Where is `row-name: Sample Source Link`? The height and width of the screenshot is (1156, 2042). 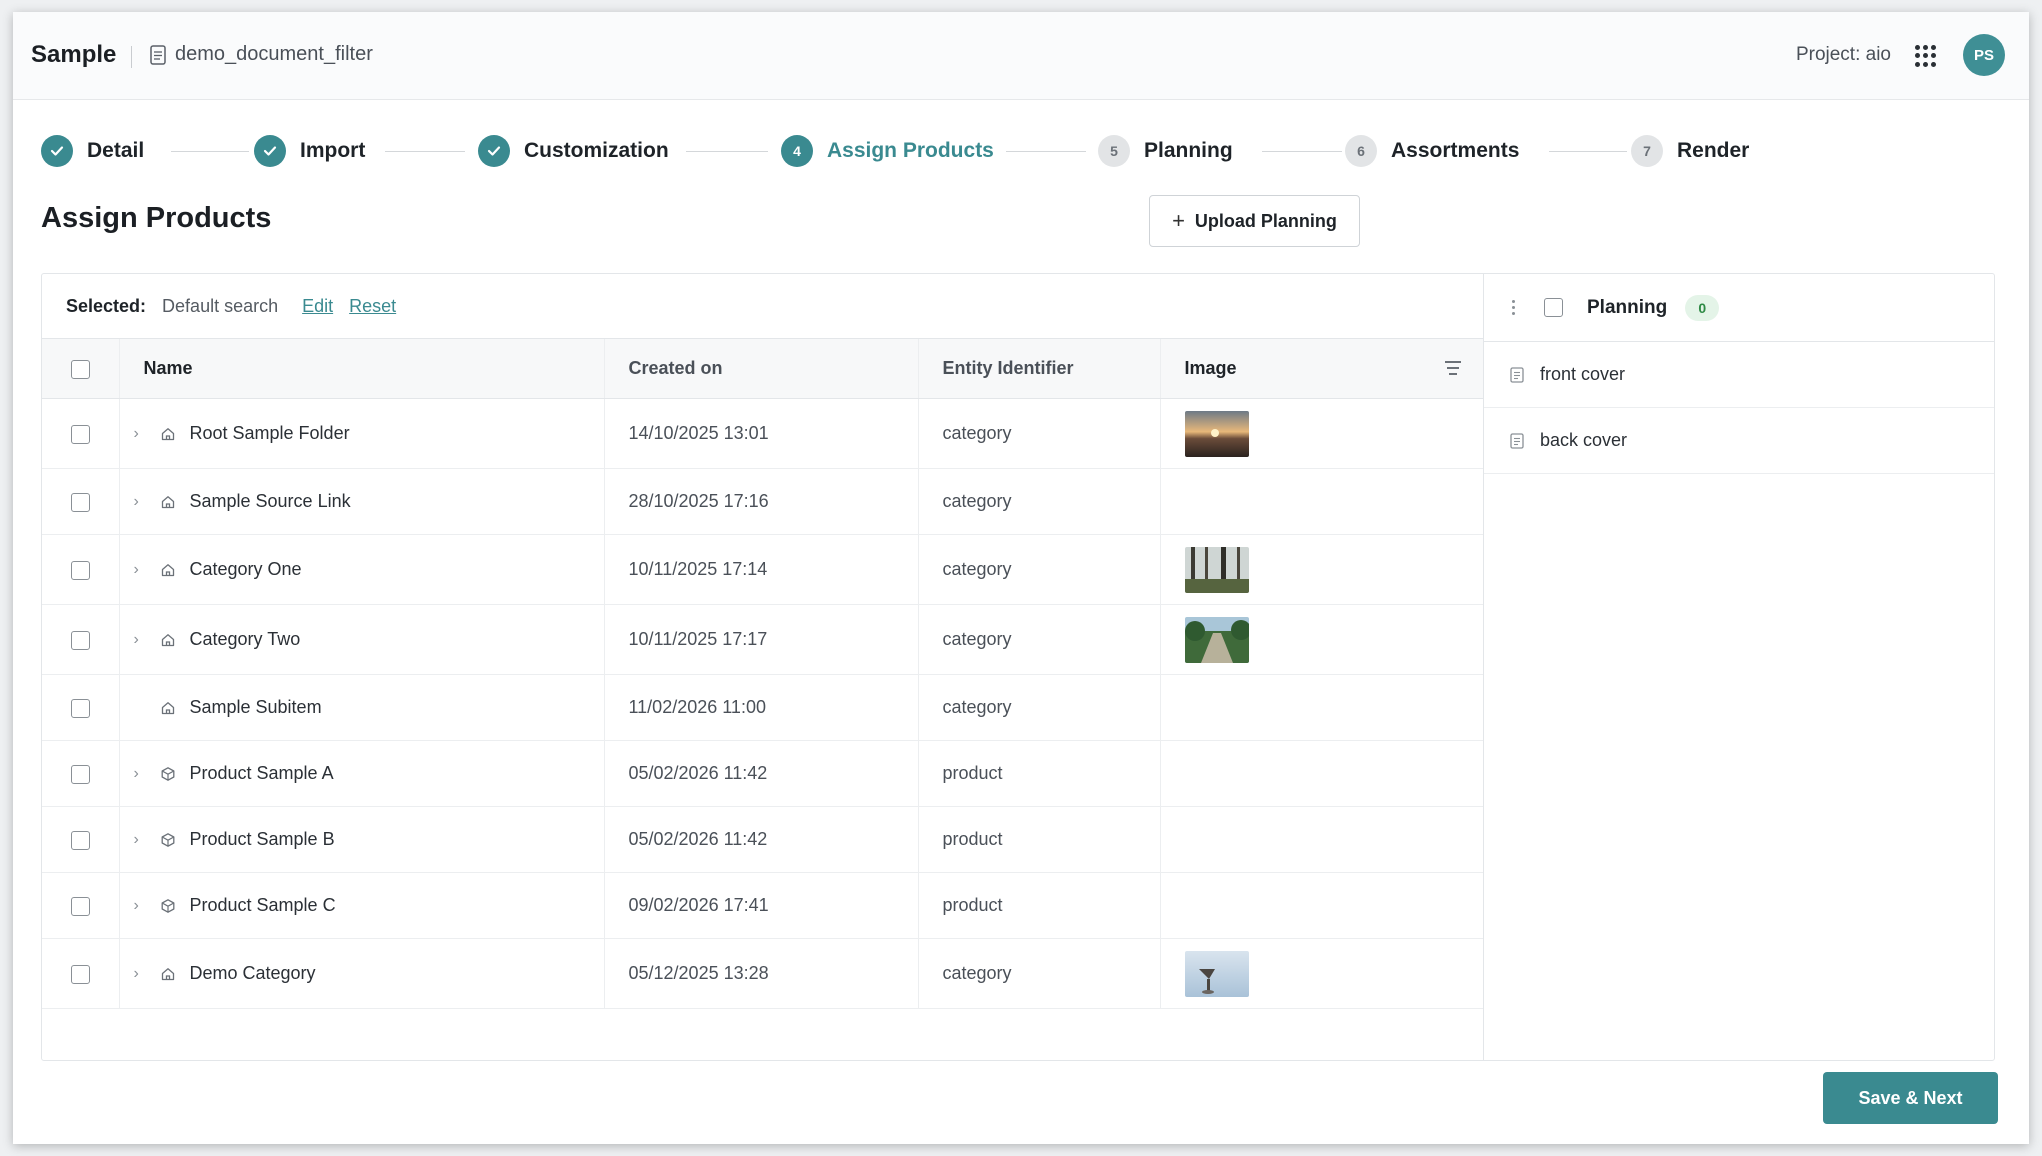
row-name: Sample Source Link is located at coordinates (270, 501).